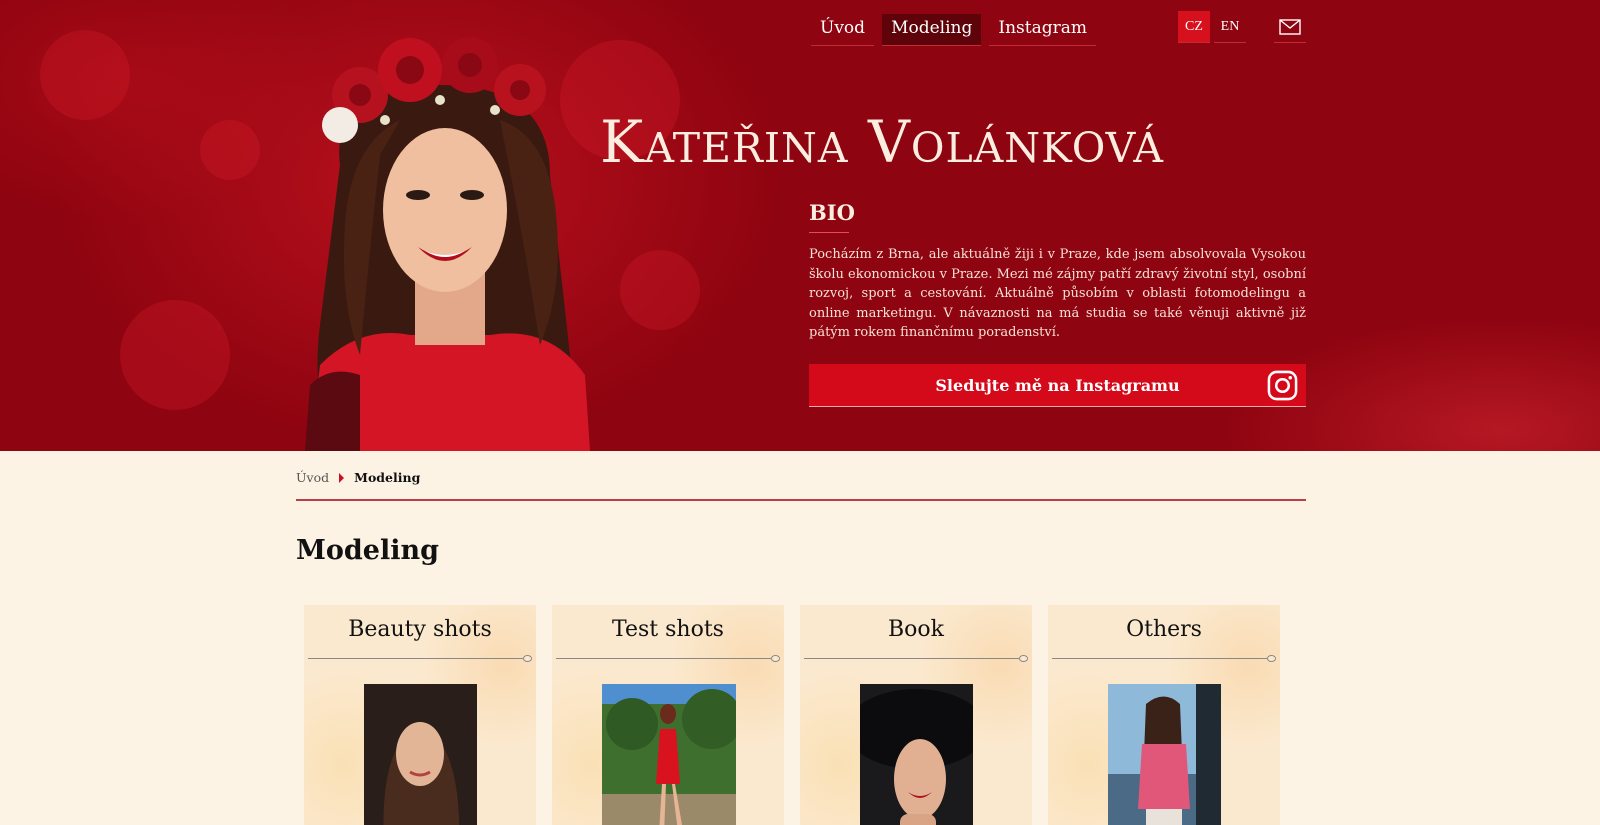 The image size is (1600, 825). What do you see at coordinates (668, 629) in the screenshot?
I see `category-title: Test shots` at bounding box center [668, 629].